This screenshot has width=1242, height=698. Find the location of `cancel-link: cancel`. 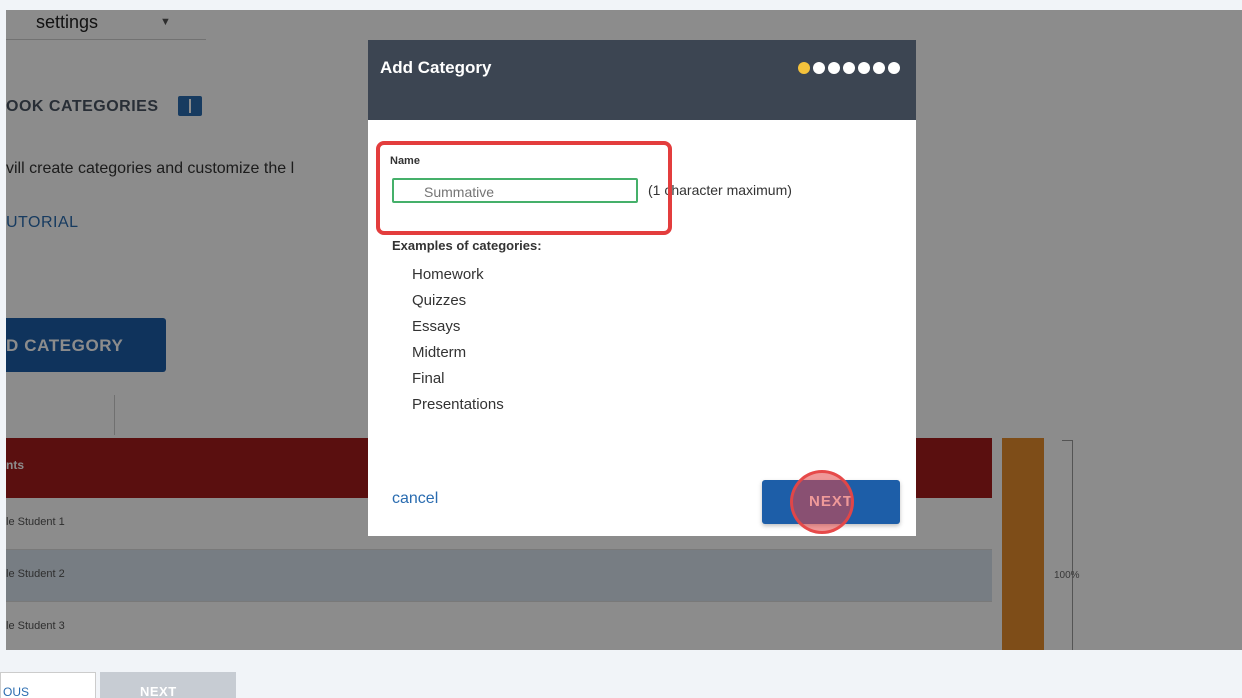

cancel-link: cancel is located at coordinates (415, 499).